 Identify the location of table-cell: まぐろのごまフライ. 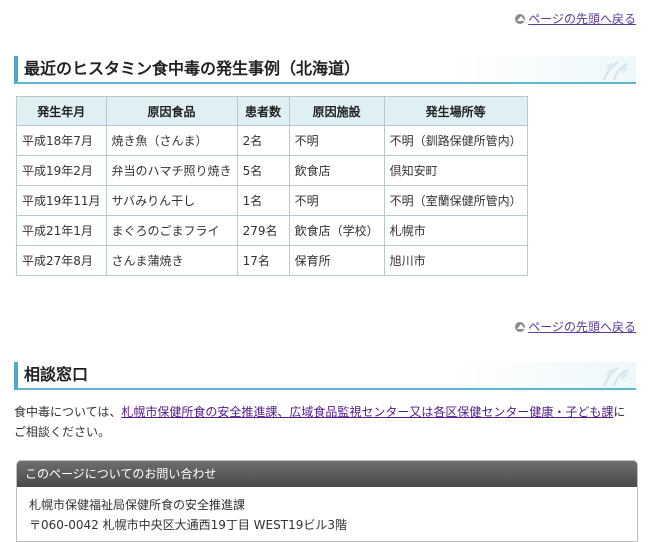
(171, 230).